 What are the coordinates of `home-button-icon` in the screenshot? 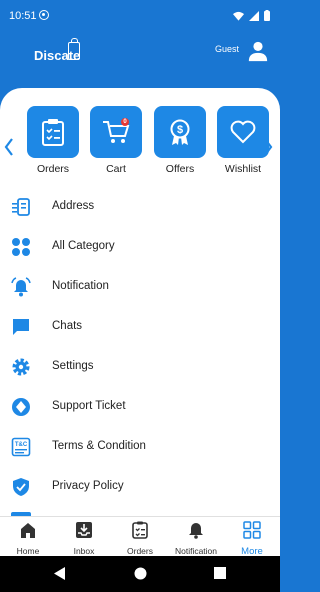 It's located at (140, 573).